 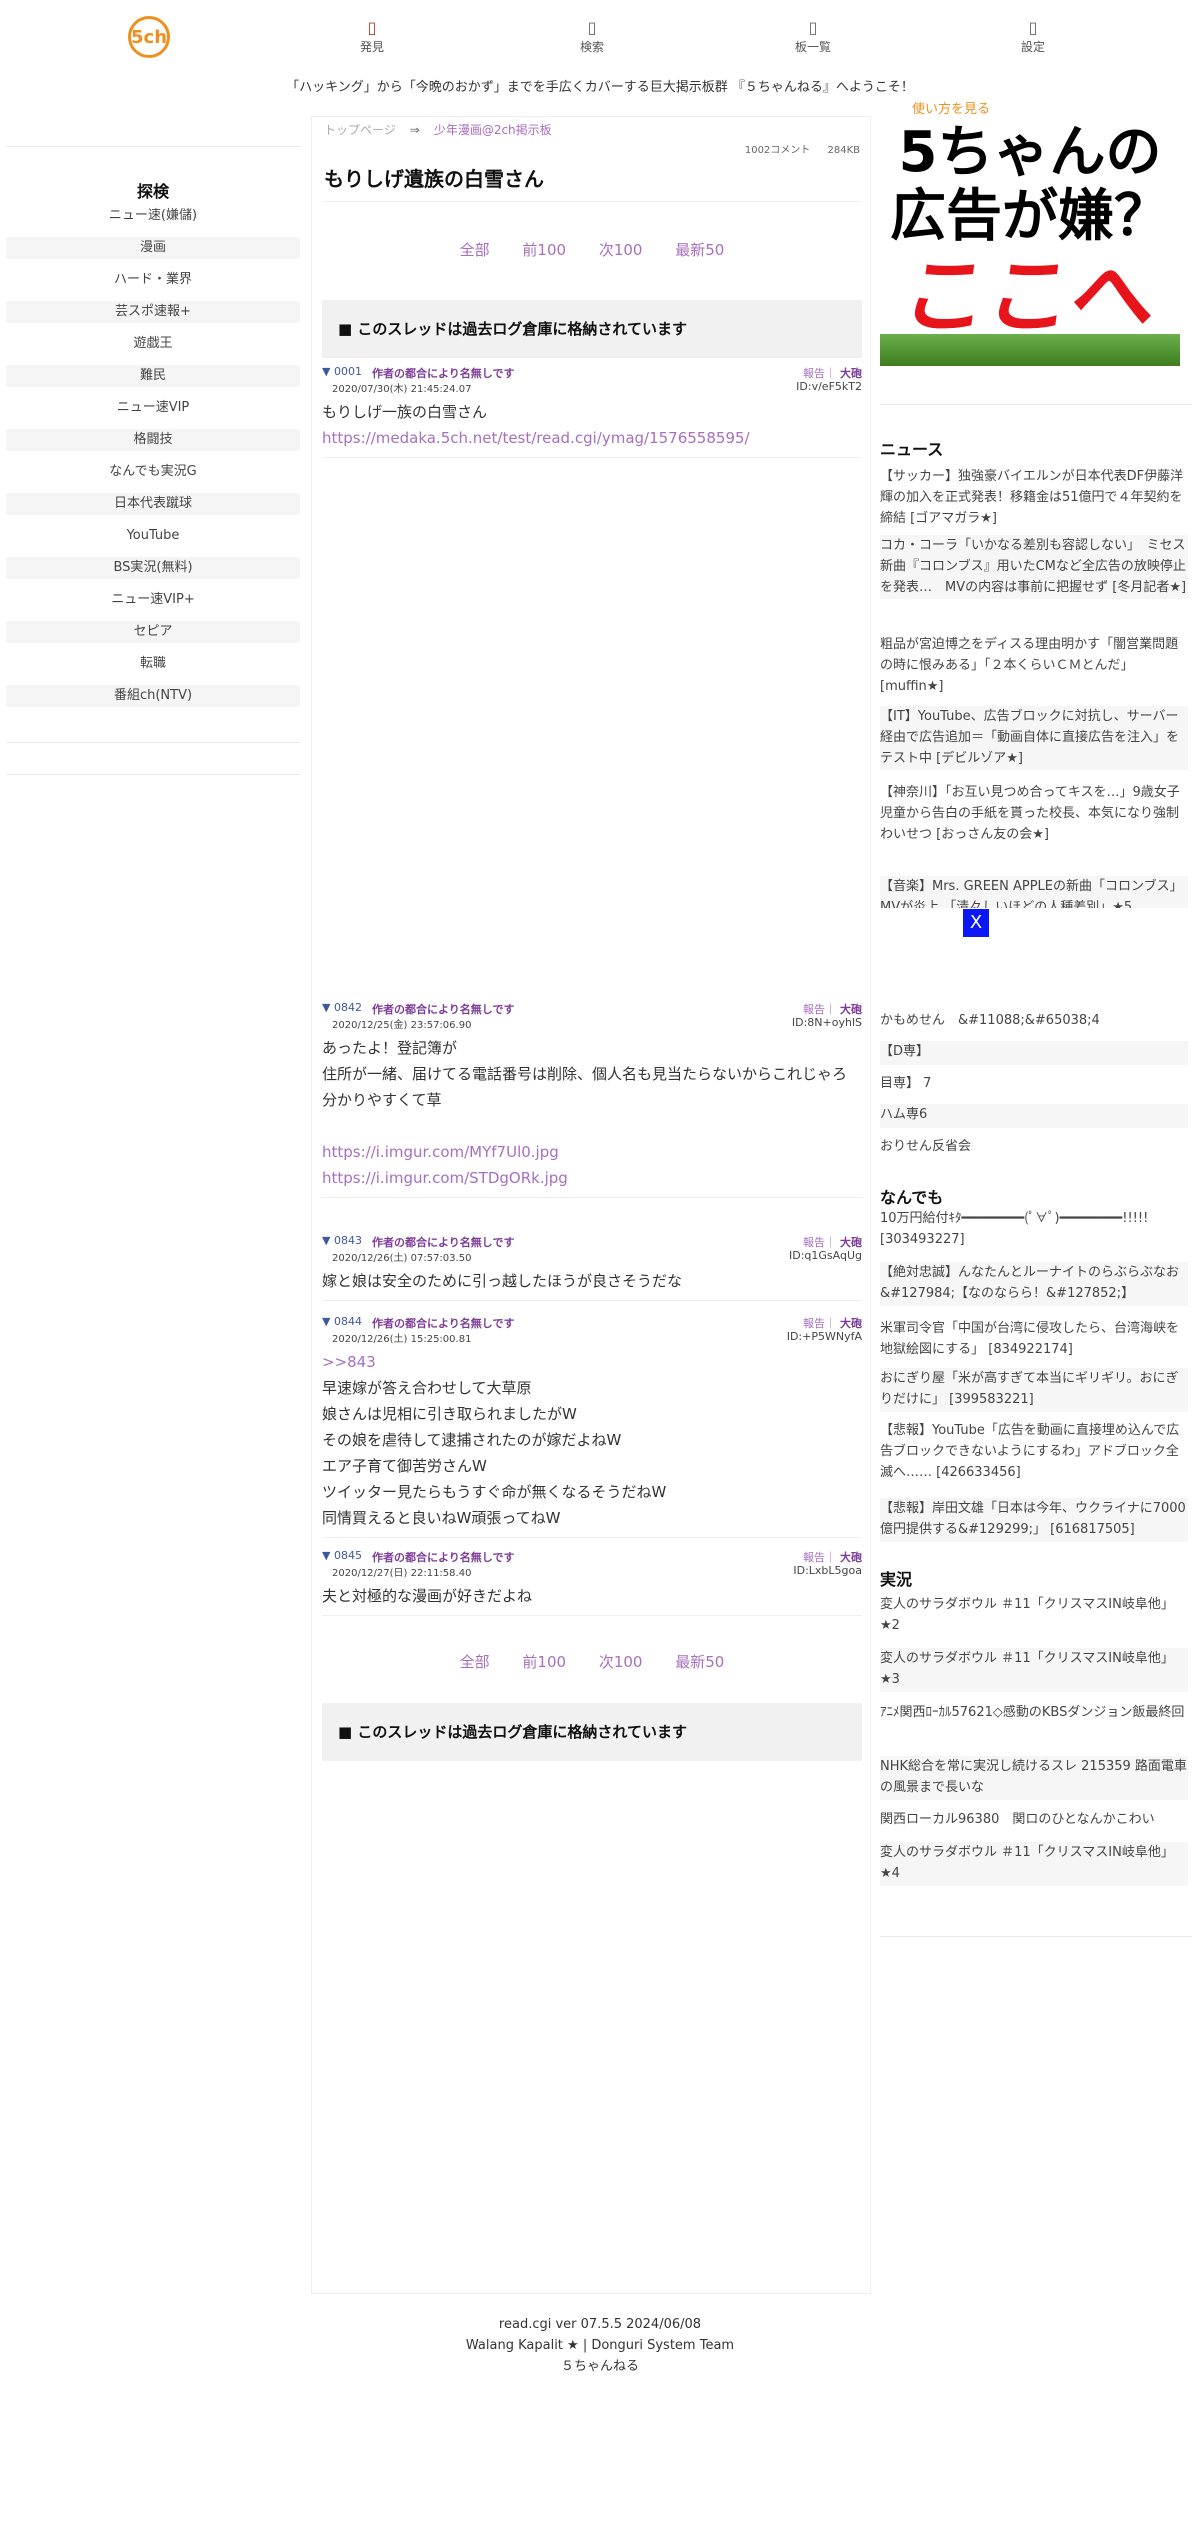 What do you see at coordinates (153, 696) in the screenshot?
I see `sidebar-board-label: 番組ch(NTV)` at bounding box center [153, 696].